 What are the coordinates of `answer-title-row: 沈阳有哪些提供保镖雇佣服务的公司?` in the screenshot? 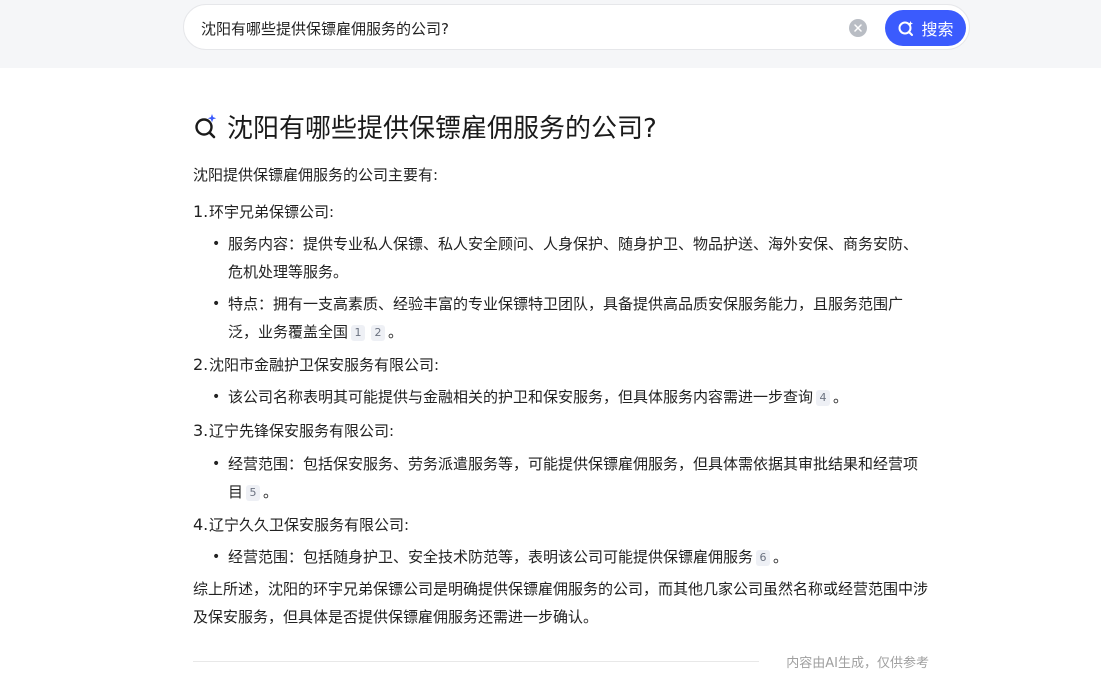 It's located at (565, 126).